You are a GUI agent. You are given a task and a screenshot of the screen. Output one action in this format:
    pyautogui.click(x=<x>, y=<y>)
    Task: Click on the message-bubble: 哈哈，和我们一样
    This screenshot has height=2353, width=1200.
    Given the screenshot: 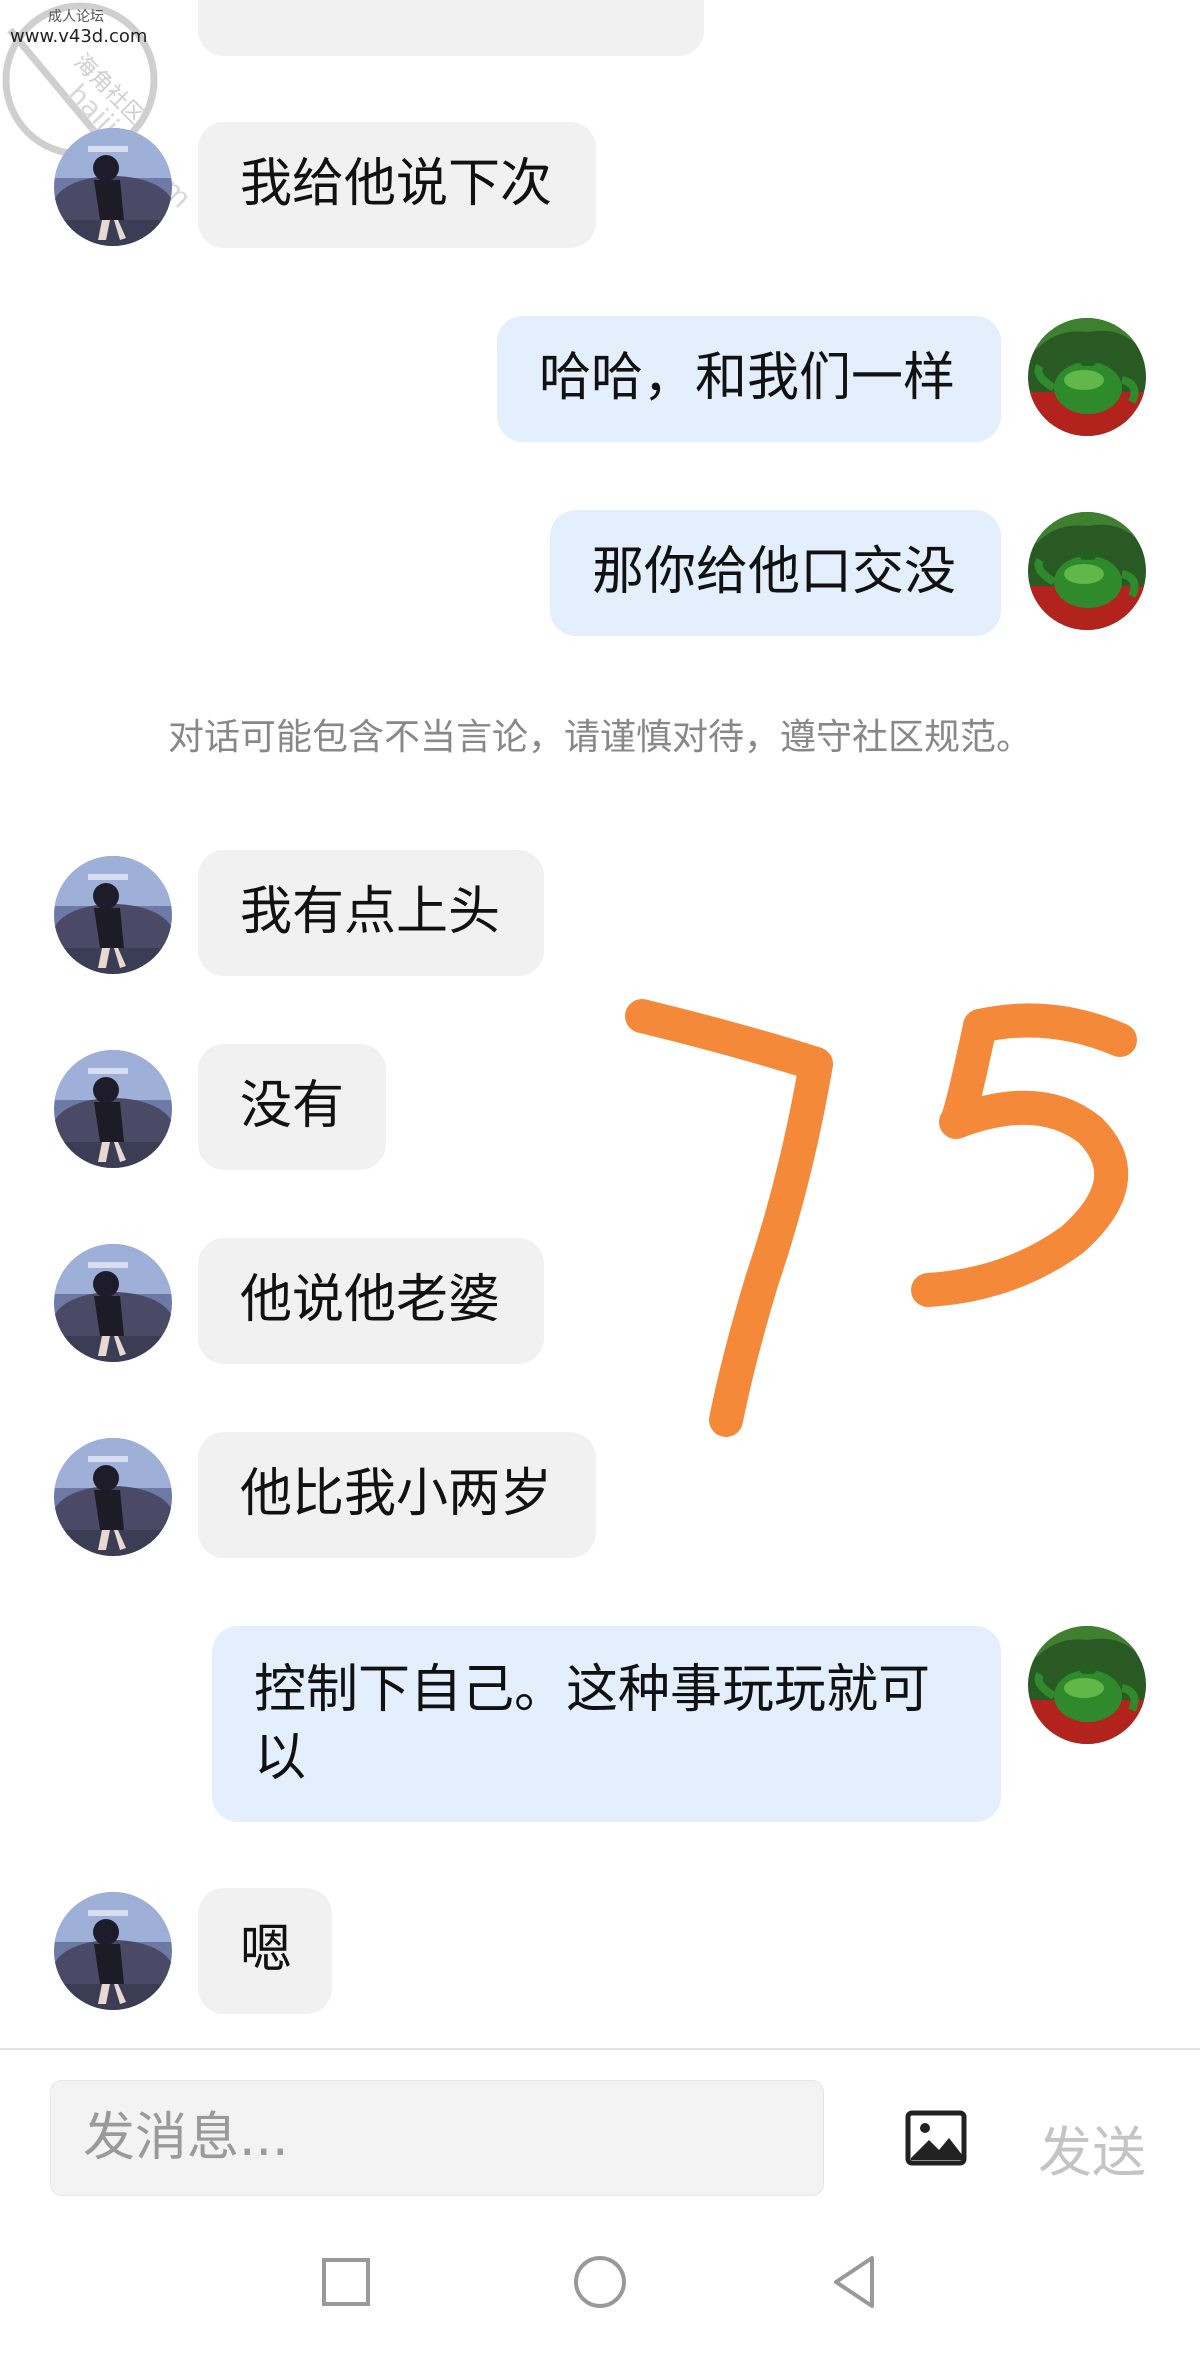 What is the action you would take?
    pyautogui.click(x=749, y=379)
    